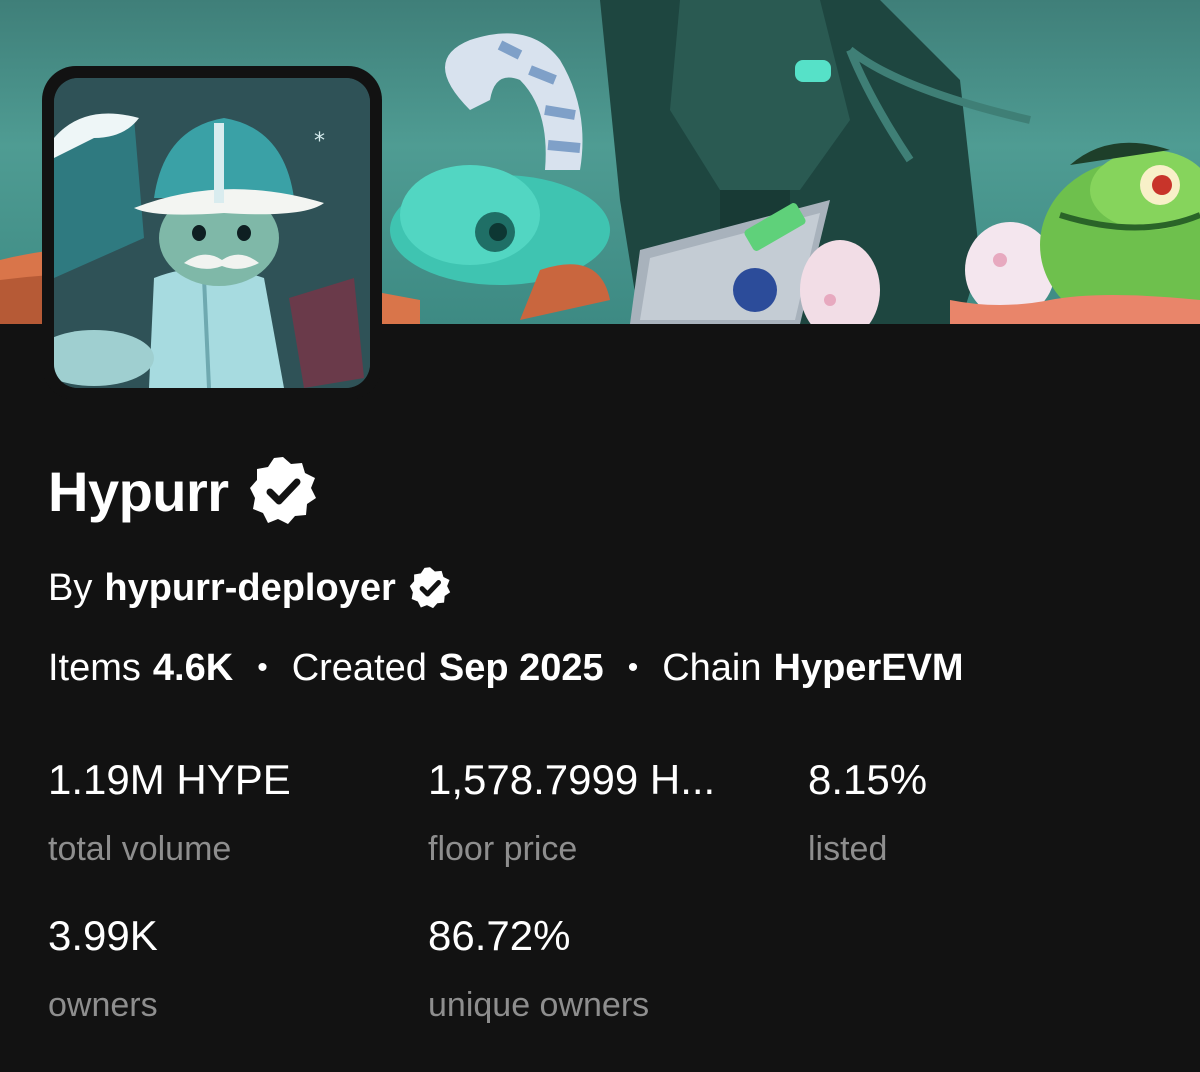 The width and height of the screenshot is (1200, 1072). Describe the element at coordinates (521, 667) in the screenshot. I see `created-value: Sep 2025` at that location.